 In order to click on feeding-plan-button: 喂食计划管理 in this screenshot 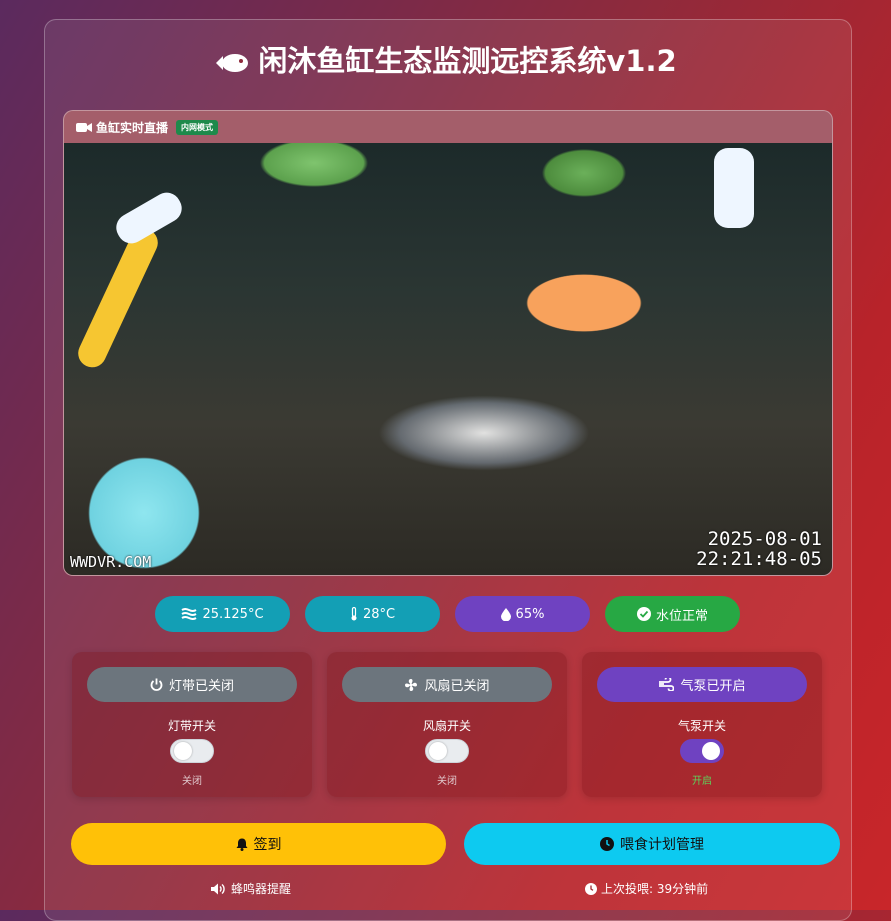, I will do `click(652, 844)`.